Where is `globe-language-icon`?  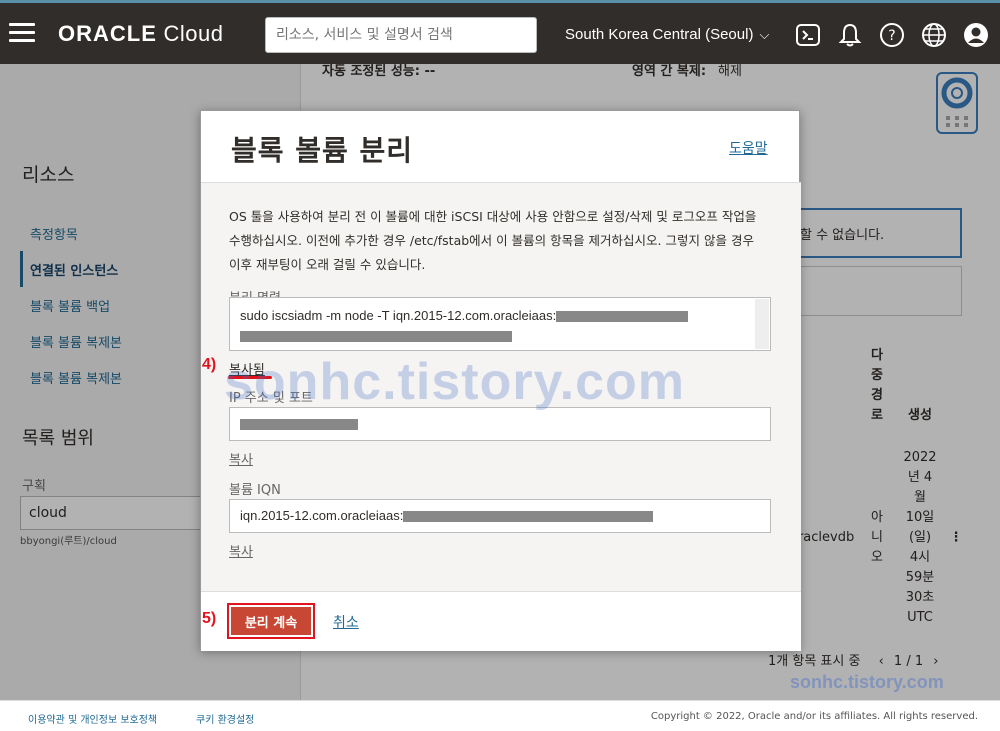 globe-language-icon is located at coordinates (934, 35).